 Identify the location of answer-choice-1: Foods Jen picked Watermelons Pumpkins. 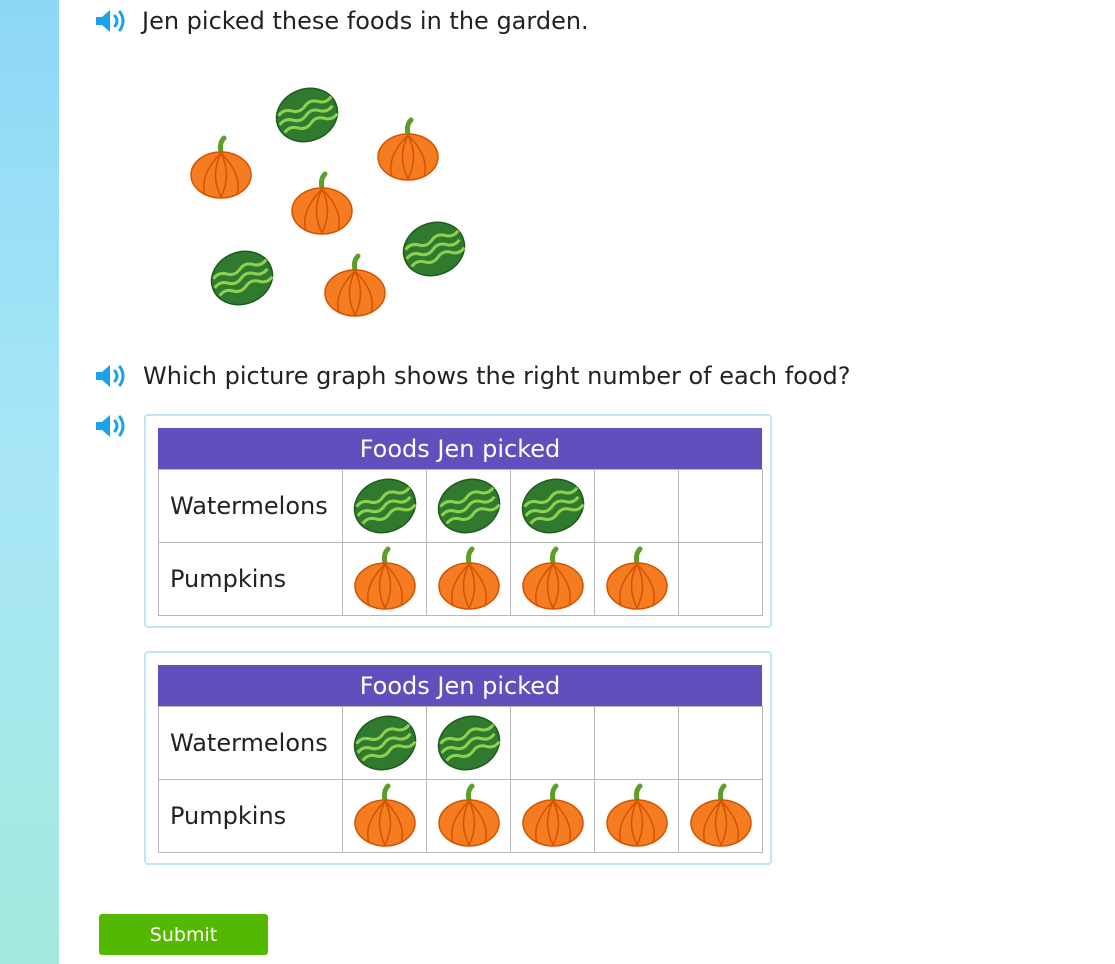
(458, 521).